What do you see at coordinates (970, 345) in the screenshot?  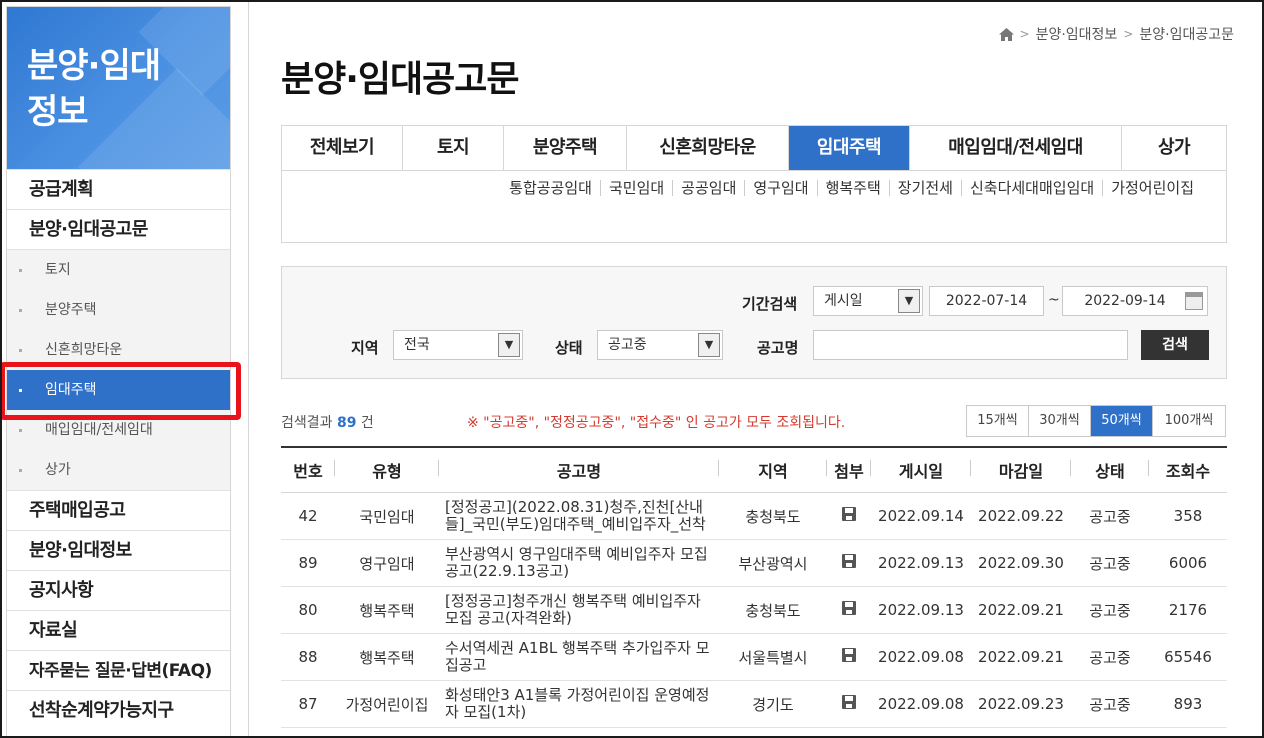 I see `name-input` at bounding box center [970, 345].